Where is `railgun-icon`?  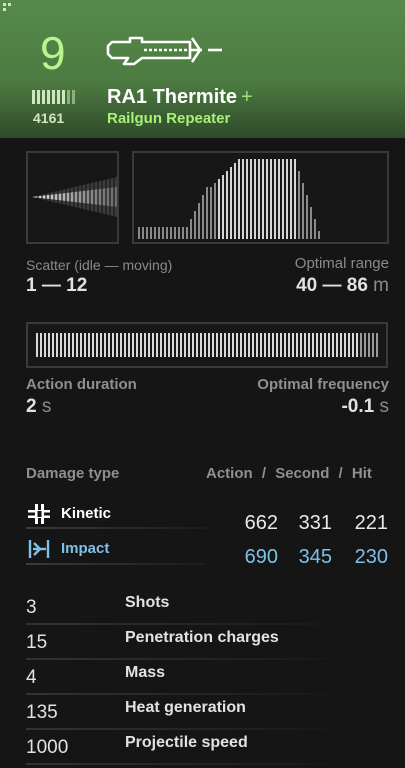
railgun-icon is located at coordinates (164, 51).